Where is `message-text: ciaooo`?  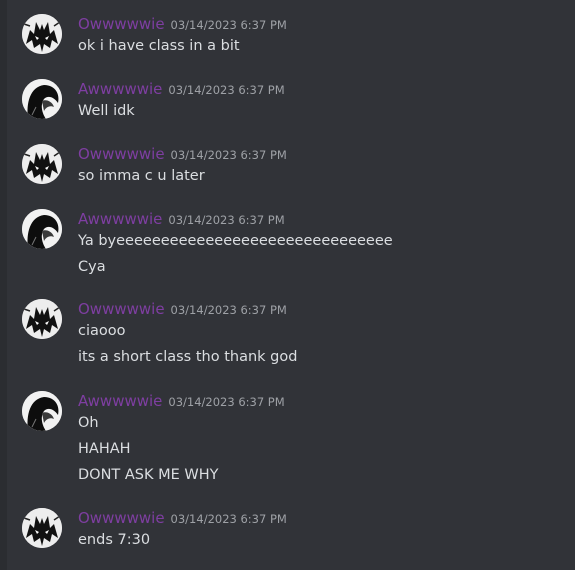 message-text: ciaooo is located at coordinates (102, 331).